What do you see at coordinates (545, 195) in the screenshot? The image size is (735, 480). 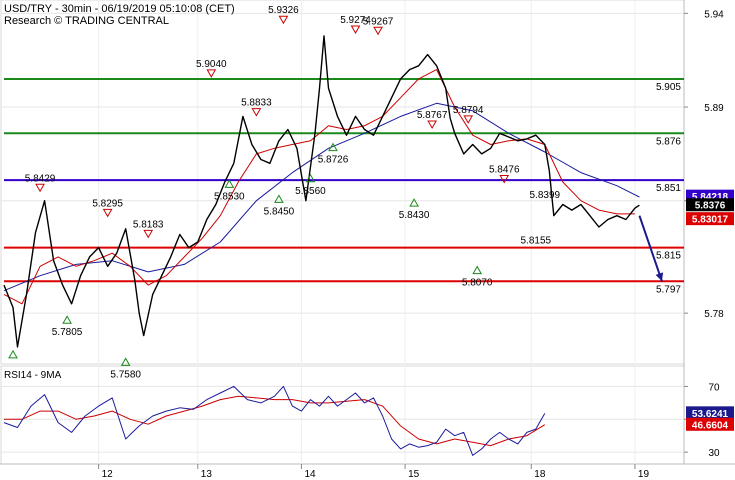 I see `value-label: 5.8399` at bounding box center [545, 195].